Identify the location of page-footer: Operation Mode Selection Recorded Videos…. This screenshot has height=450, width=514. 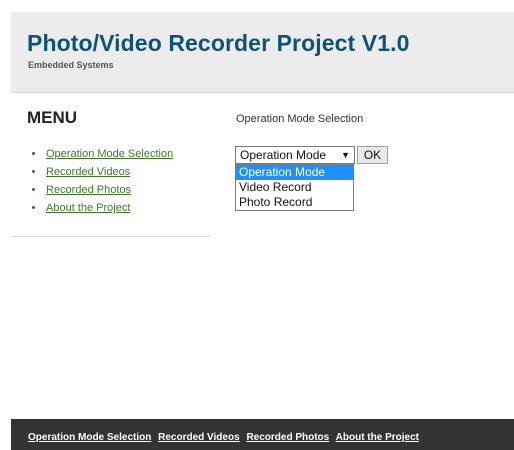
(262, 434).